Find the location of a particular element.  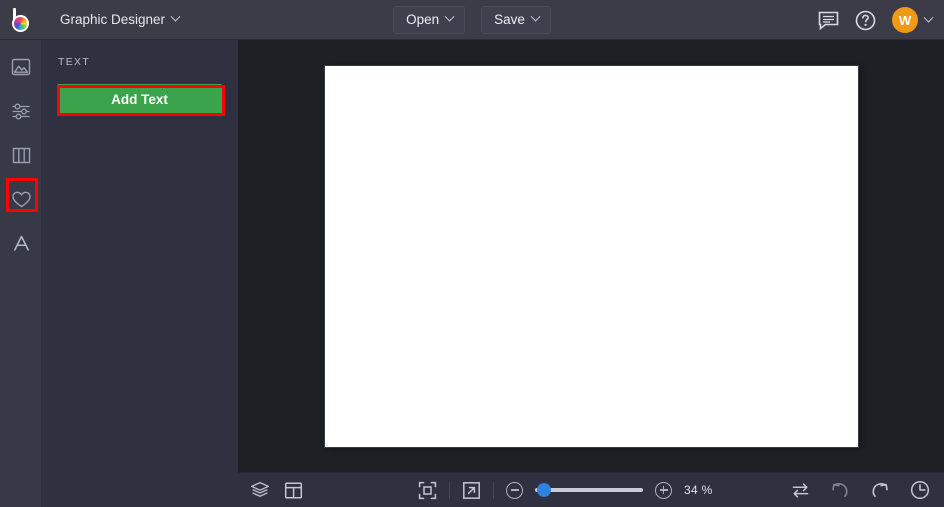

save-button: Save is located at coordinates (516, 20).